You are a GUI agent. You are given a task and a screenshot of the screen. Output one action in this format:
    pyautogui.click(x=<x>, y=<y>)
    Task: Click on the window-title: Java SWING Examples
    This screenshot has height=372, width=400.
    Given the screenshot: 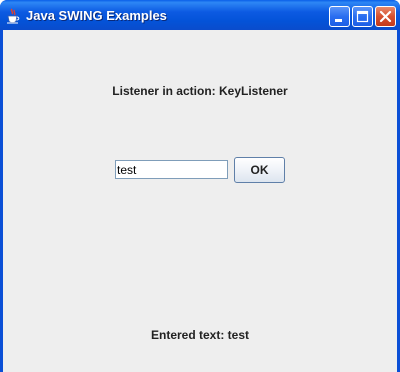 What is the action you would take?
    pyautogui.click(x=96, y=15)
    